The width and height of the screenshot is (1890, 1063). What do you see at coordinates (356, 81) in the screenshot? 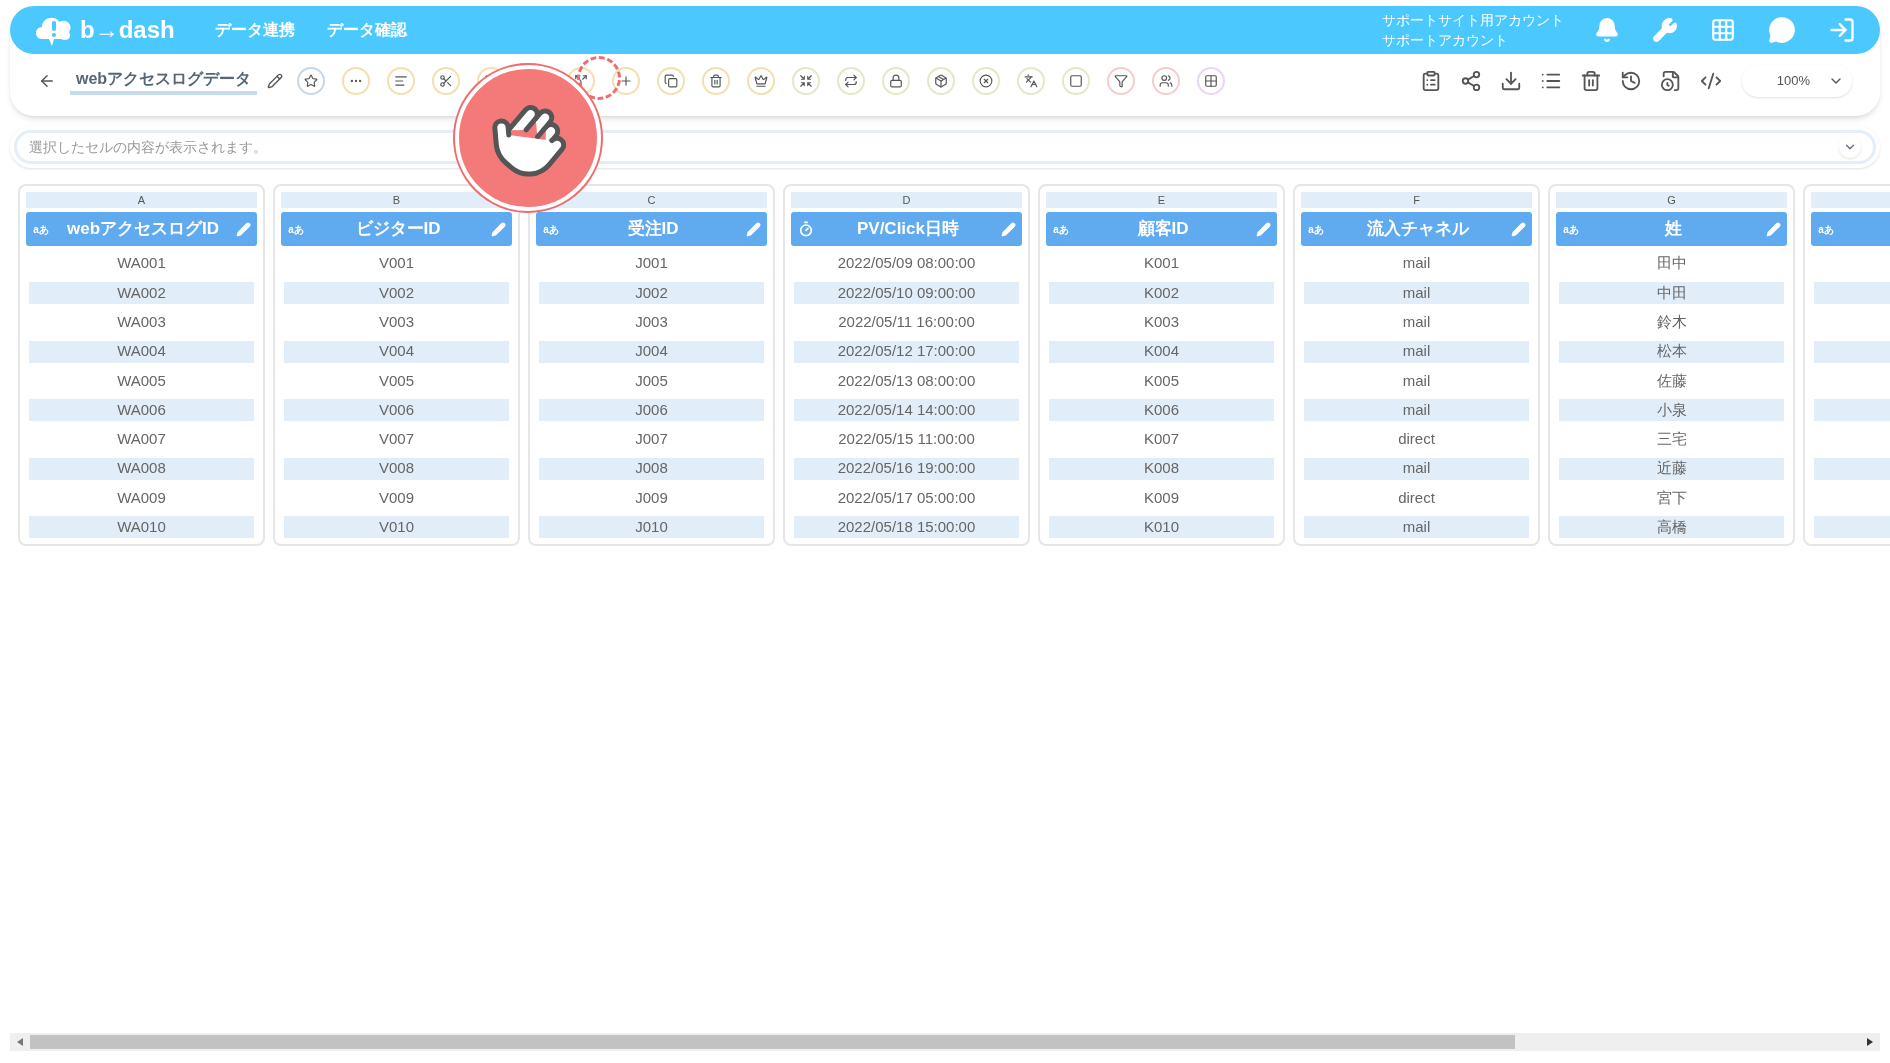
I see `dots-icon` at bounding box center [356, 81].